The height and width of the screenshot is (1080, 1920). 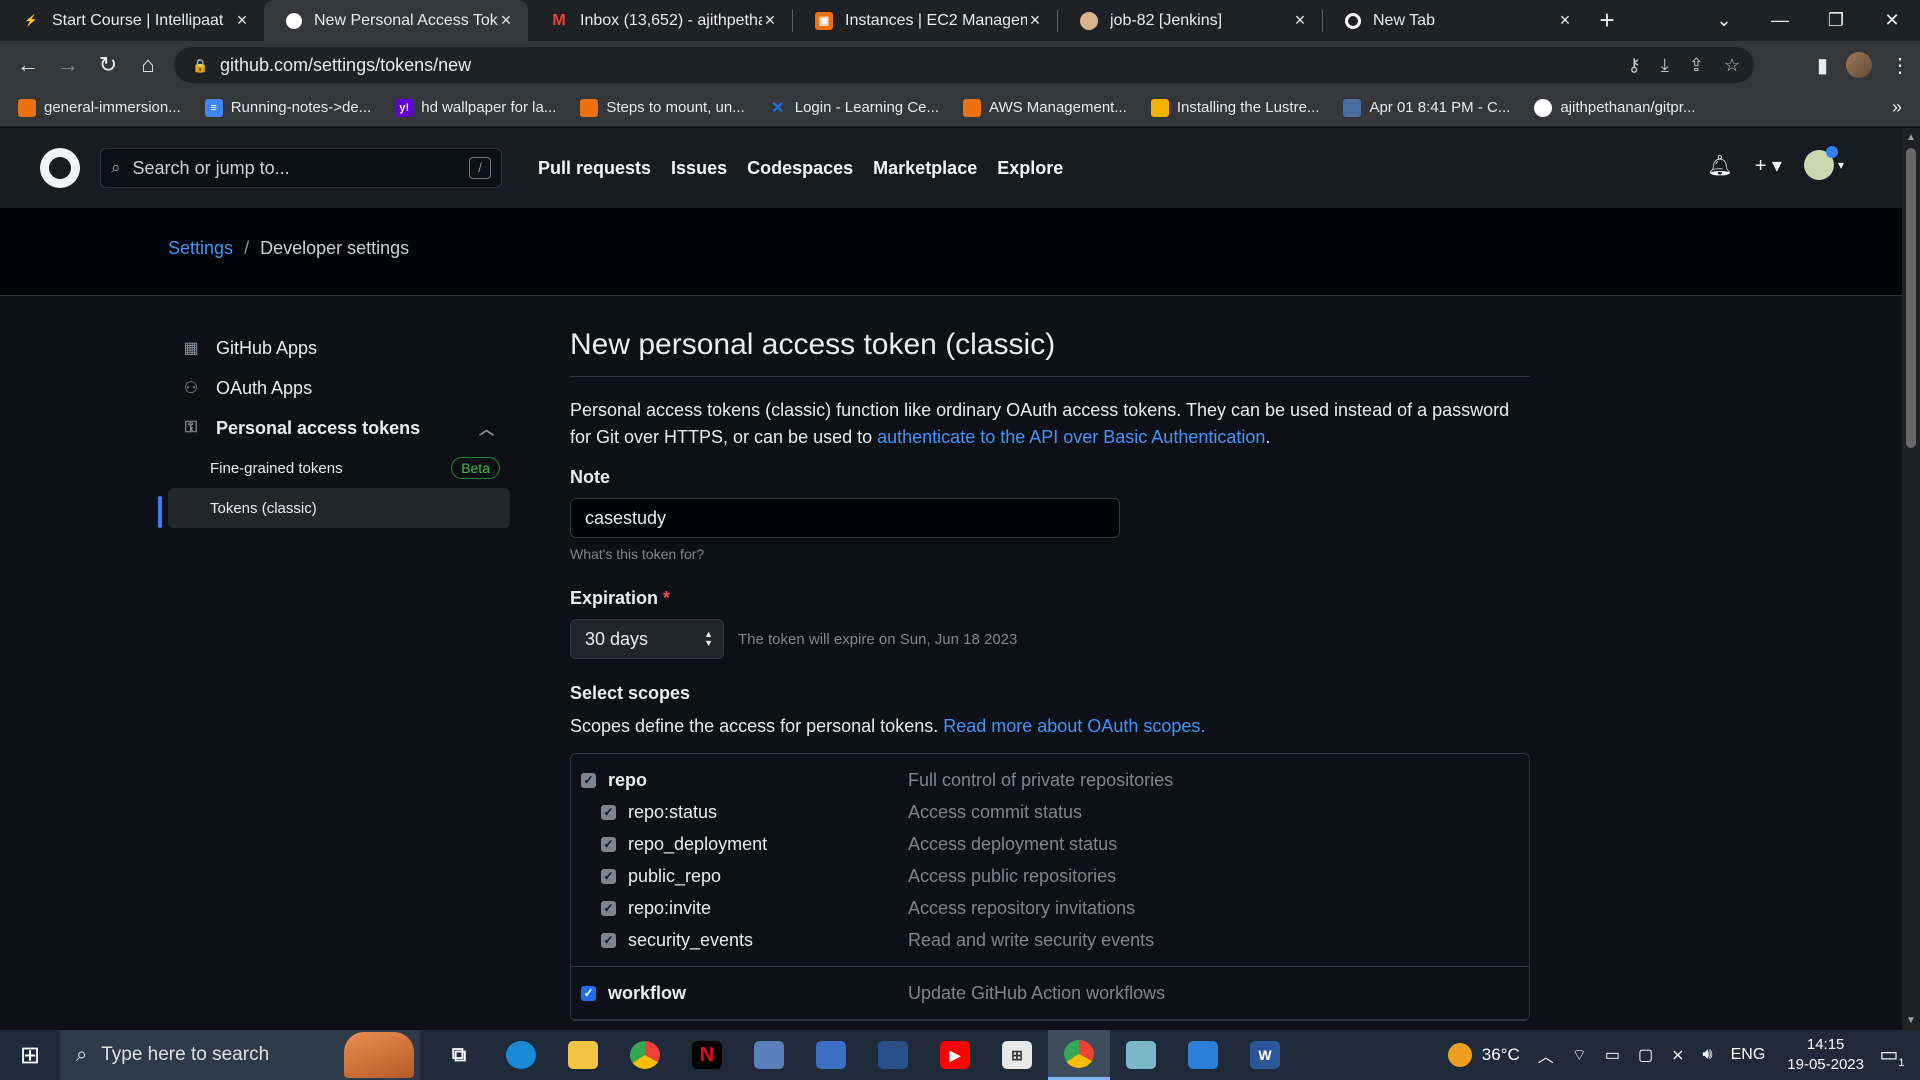 What do you see at coordinates (647, 639) in the screenshot?
I see `expiration-select: 30 days ▲ ▼` at bounding box center [647, 639].